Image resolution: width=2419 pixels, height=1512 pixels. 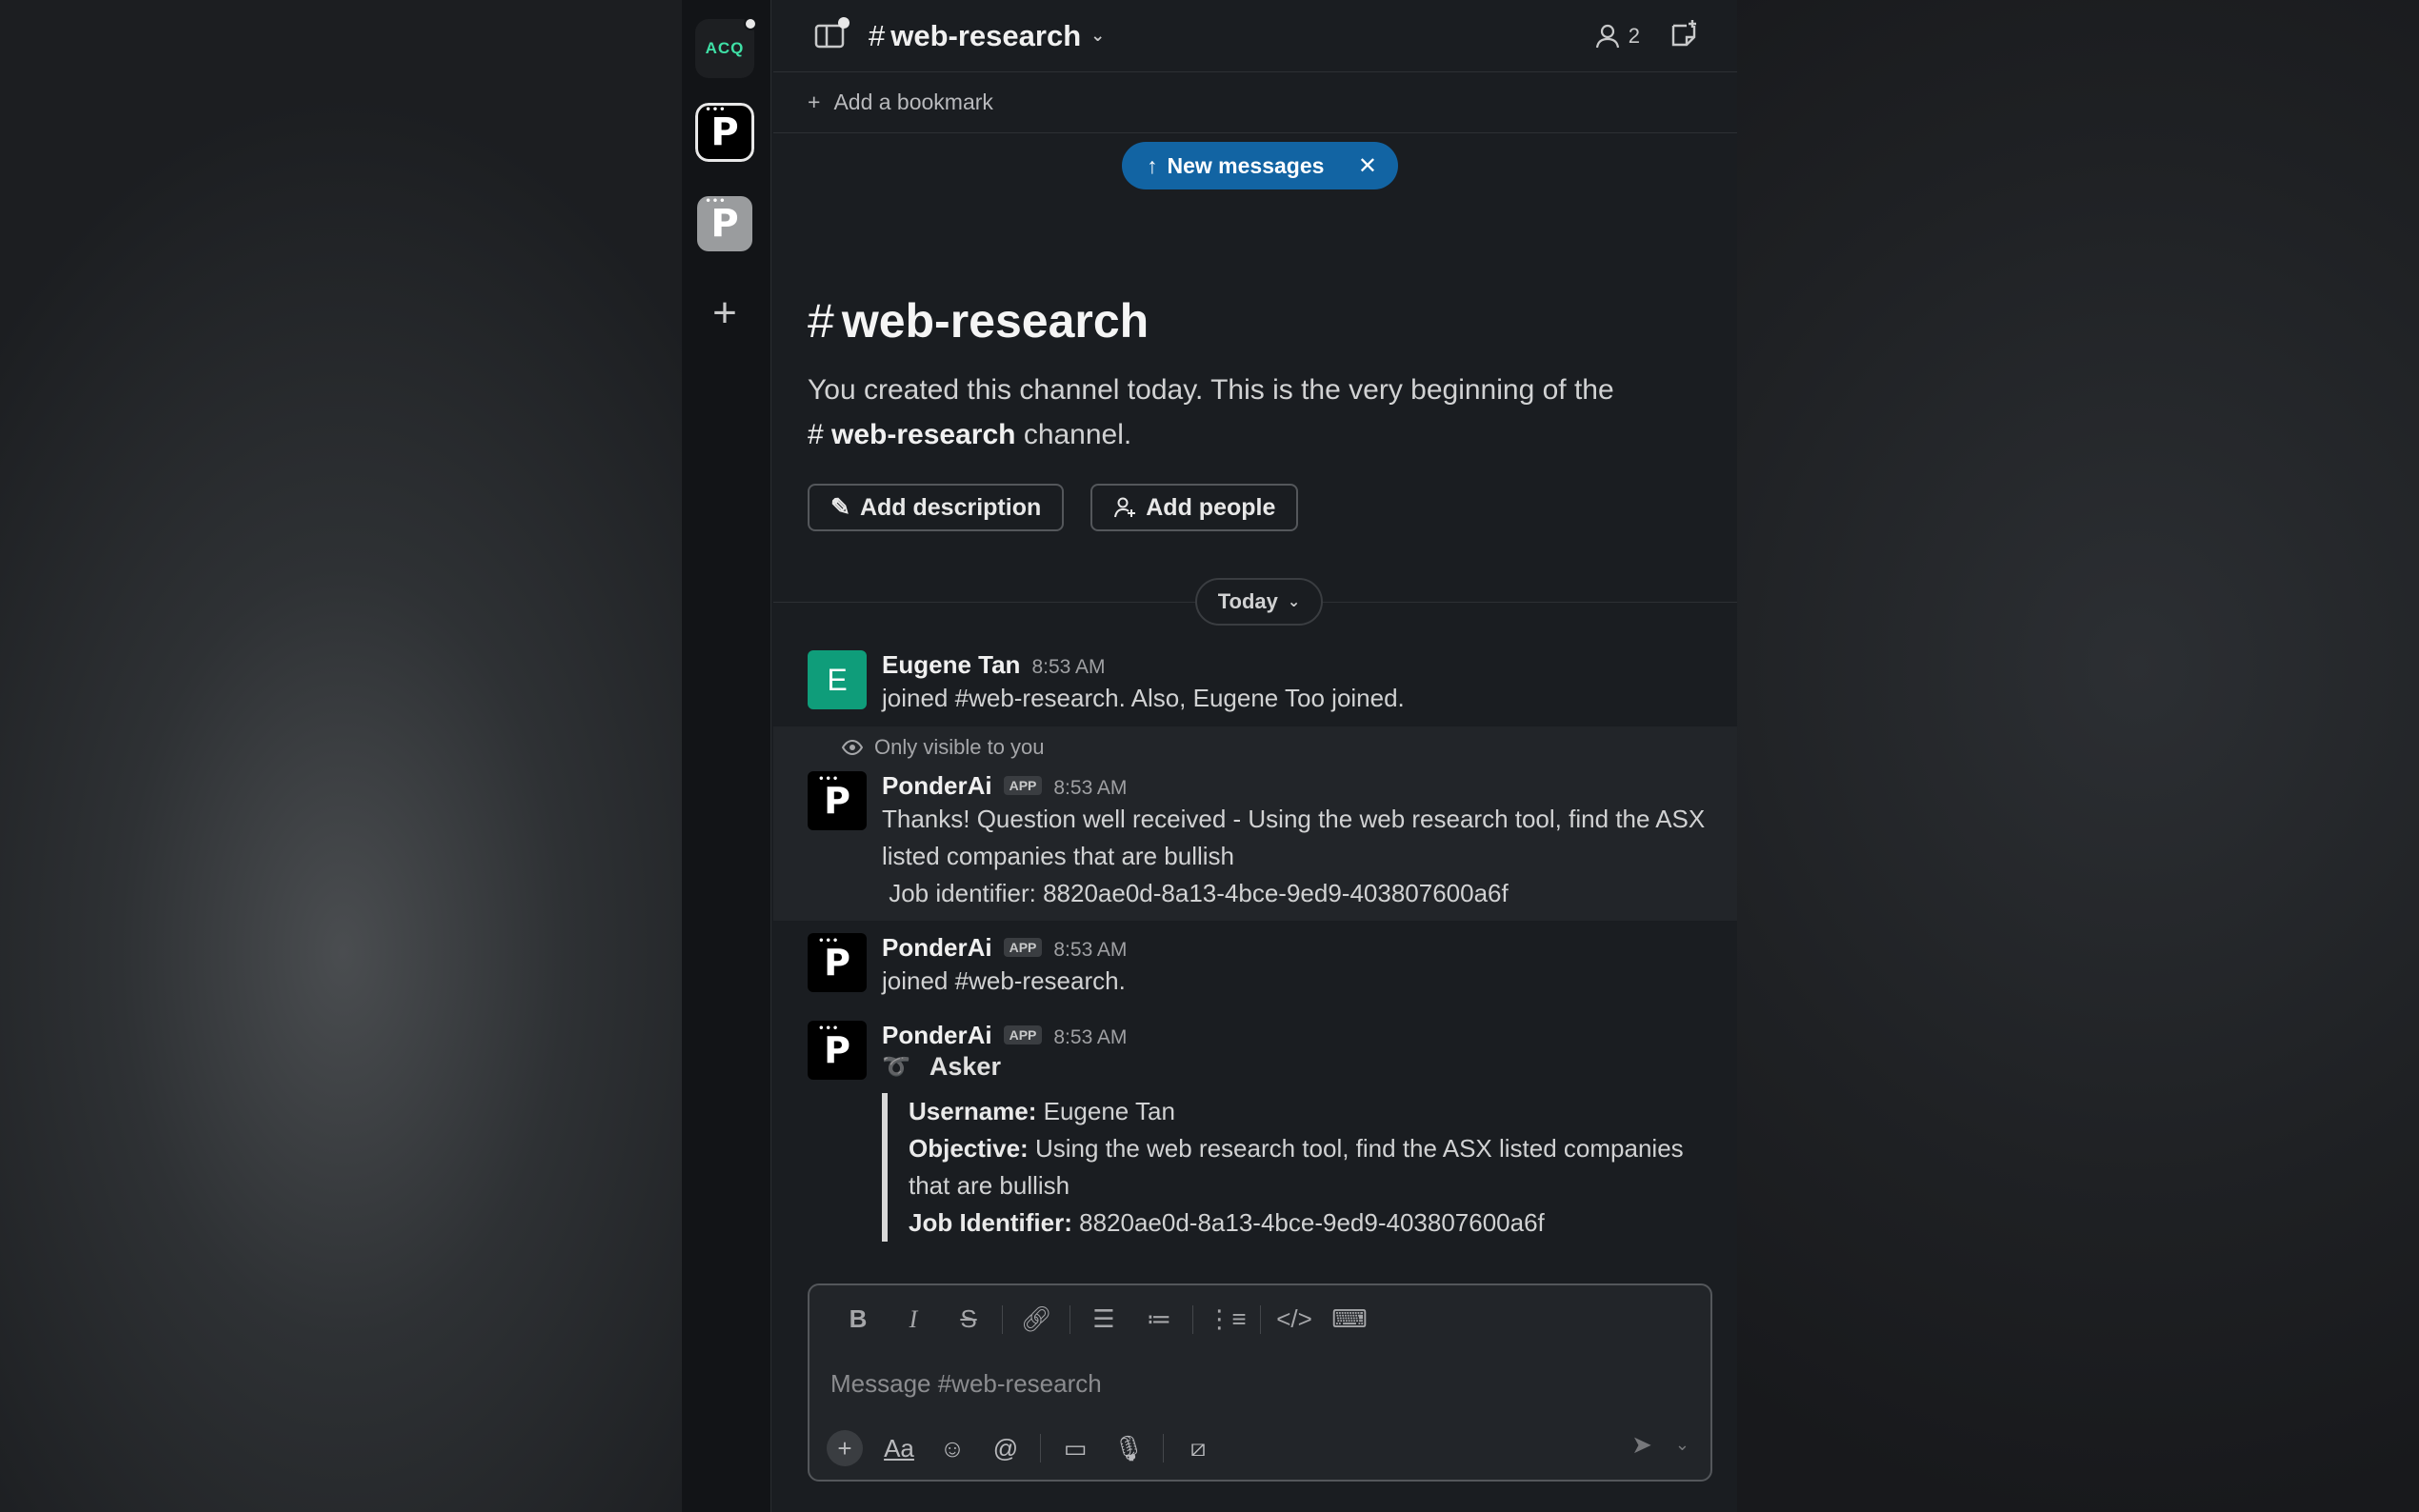 I want to click on add-people-button: Add people, so click(x=1194, y=507).